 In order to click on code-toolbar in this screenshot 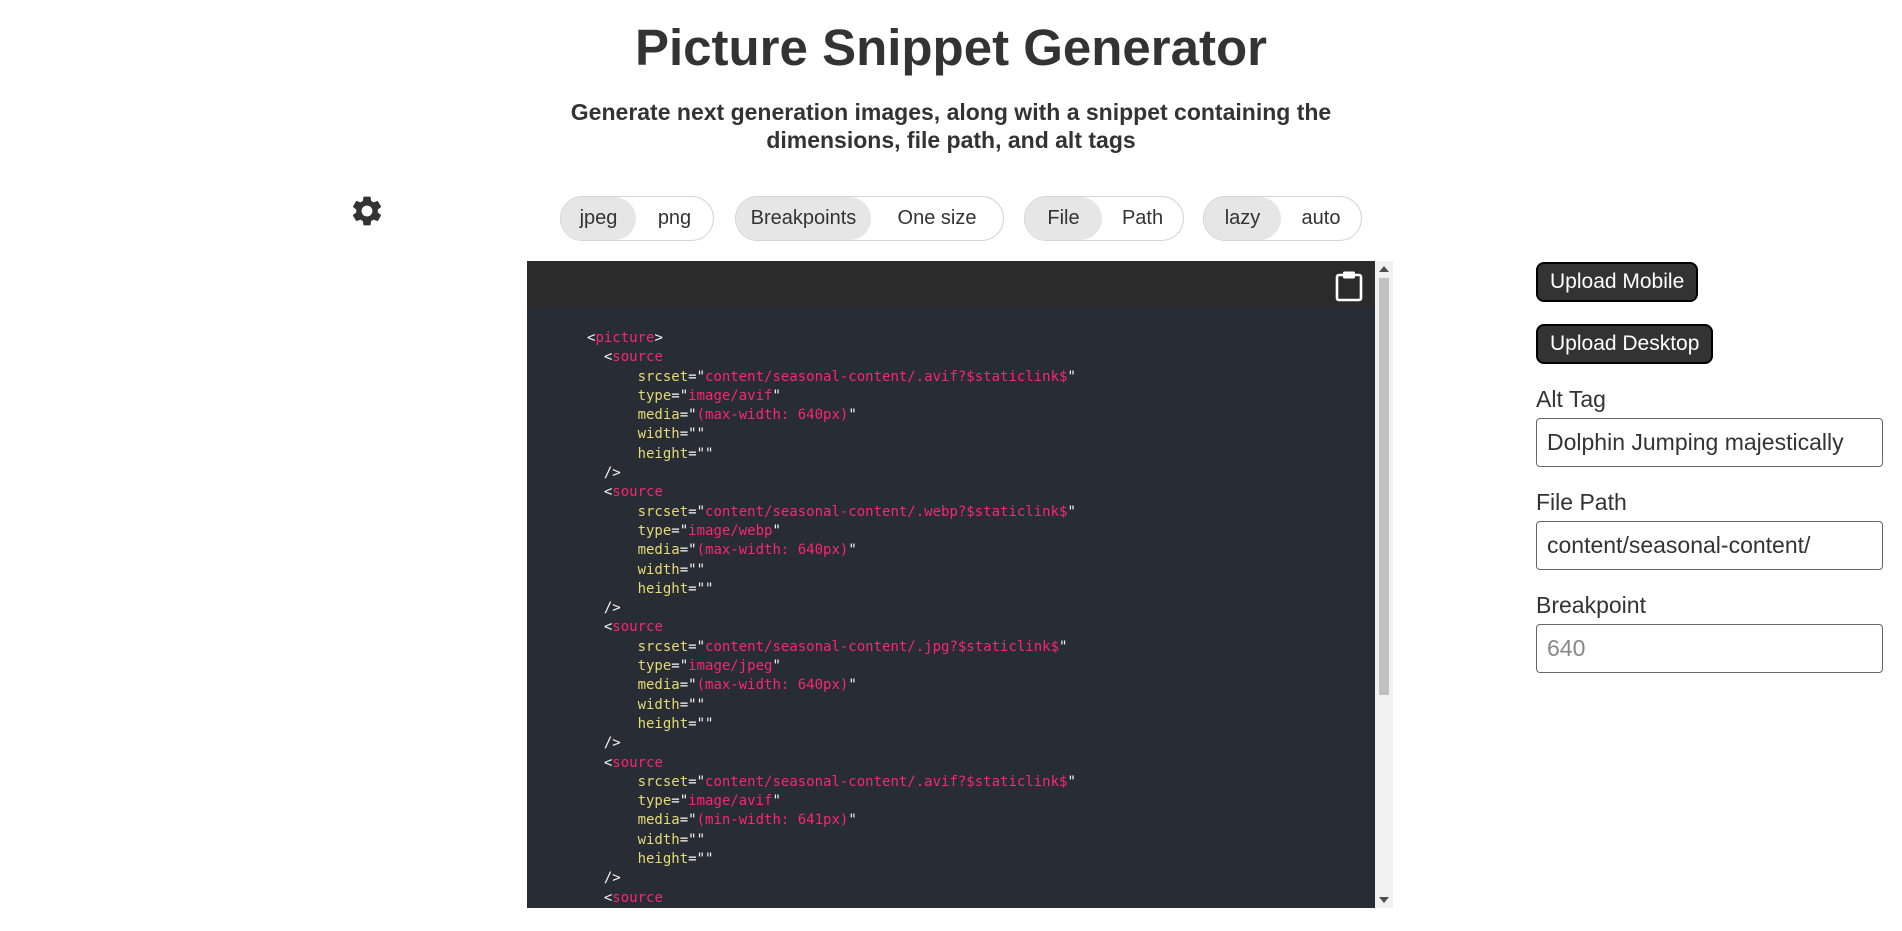, I will do `click(951, 284)`.